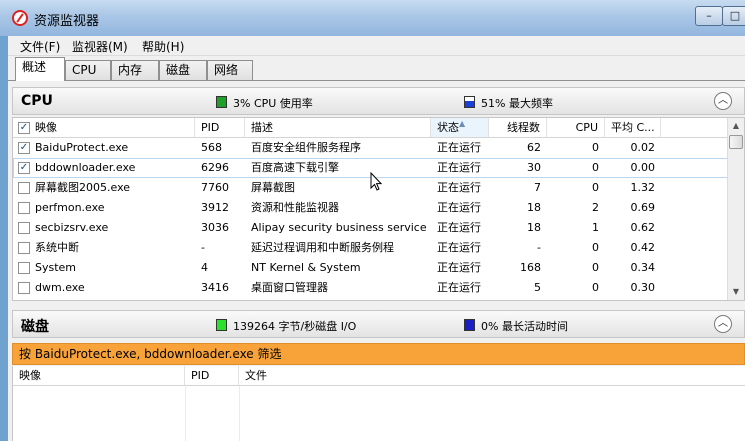 The image size is (745, 441). What do you see at coordinates (215, 287) in the screenshot?
I see `cell-pid: 3416` at bounding box center [215, 287].